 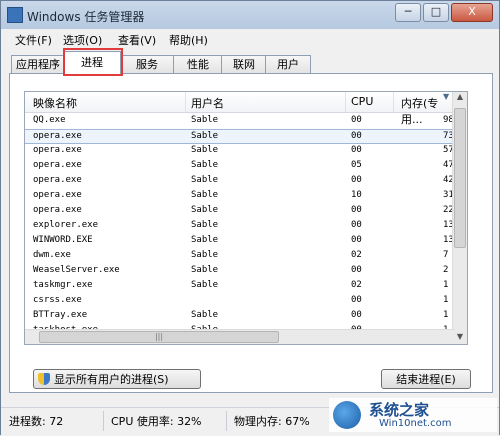 What do you see at coordinates (44, 379) in the screenshot?
I see `uac-shield-icon` at bounding box center [44, 379].